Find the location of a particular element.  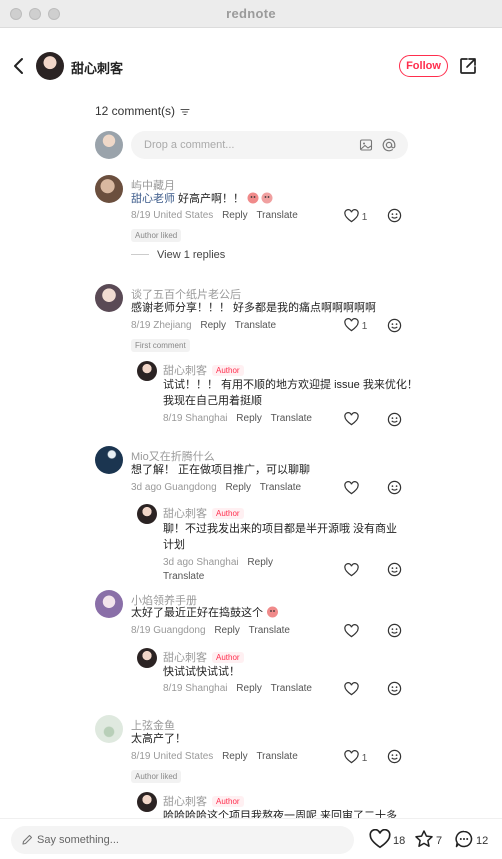

comment-meta: 3d ago Guangdong Reply Translate is located at coordinates (216, 487).